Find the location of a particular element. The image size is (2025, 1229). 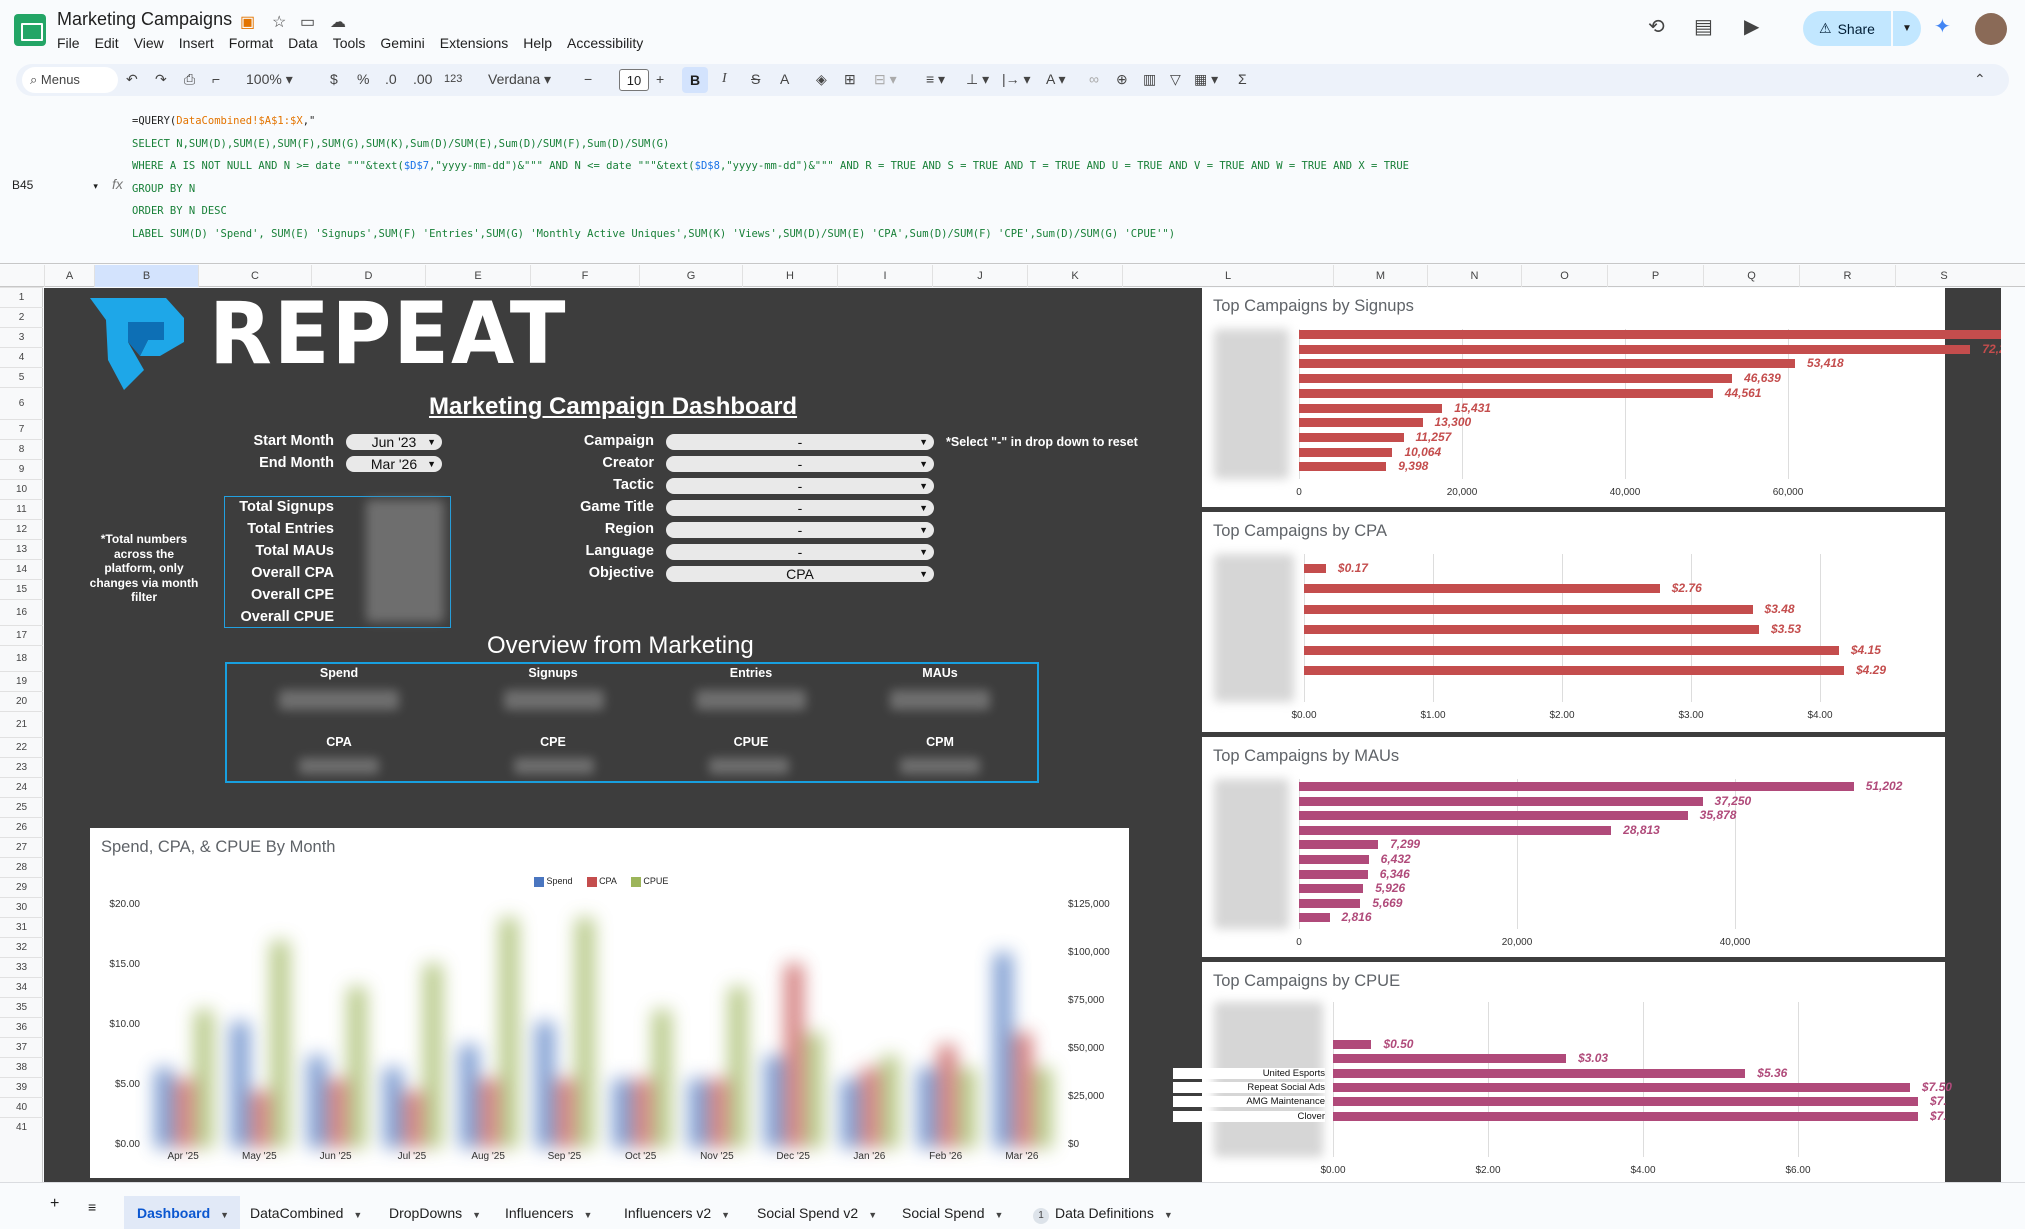

add-sheet-icon: + is located at coordinates (54, 1204).